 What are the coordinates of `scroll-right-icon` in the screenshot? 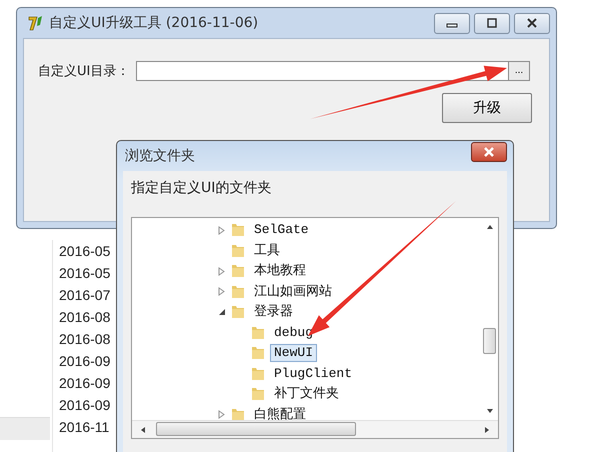 It's located at (487, 430).